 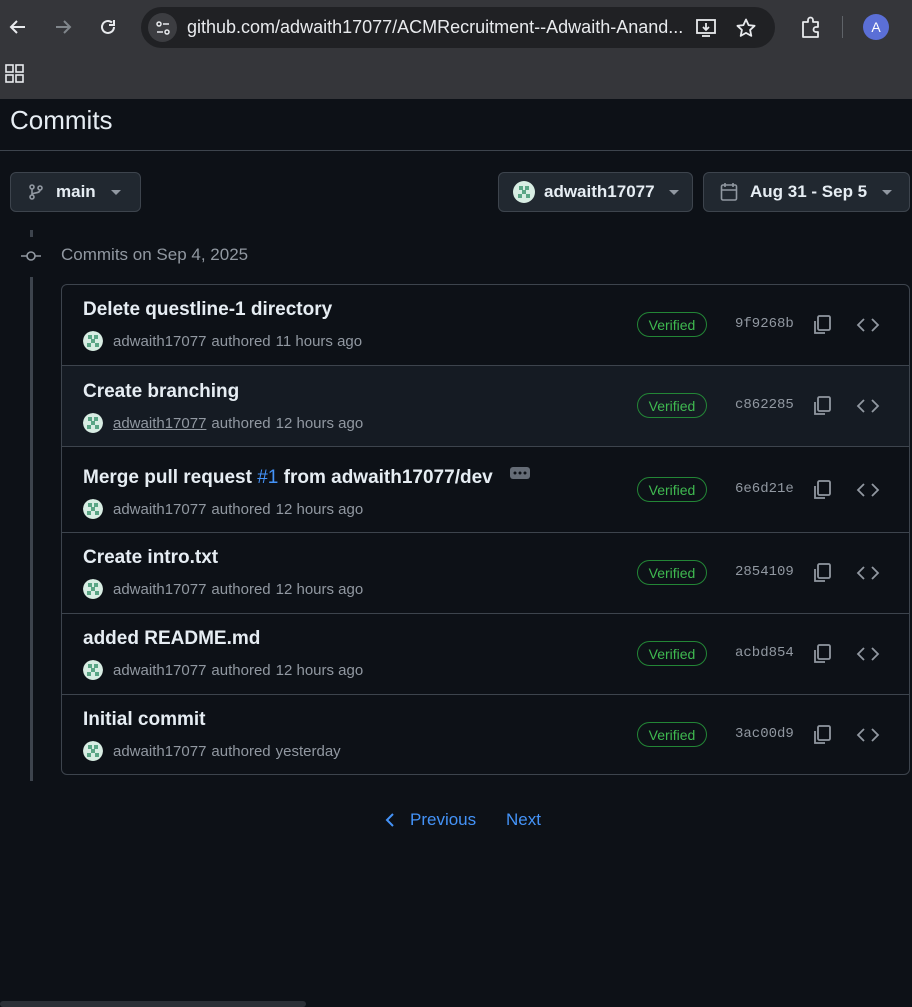 What do you see at coordinates (764, 572) in the screenshot?
I see `commit-sha: 2854109` at bounding box center [764, 572].